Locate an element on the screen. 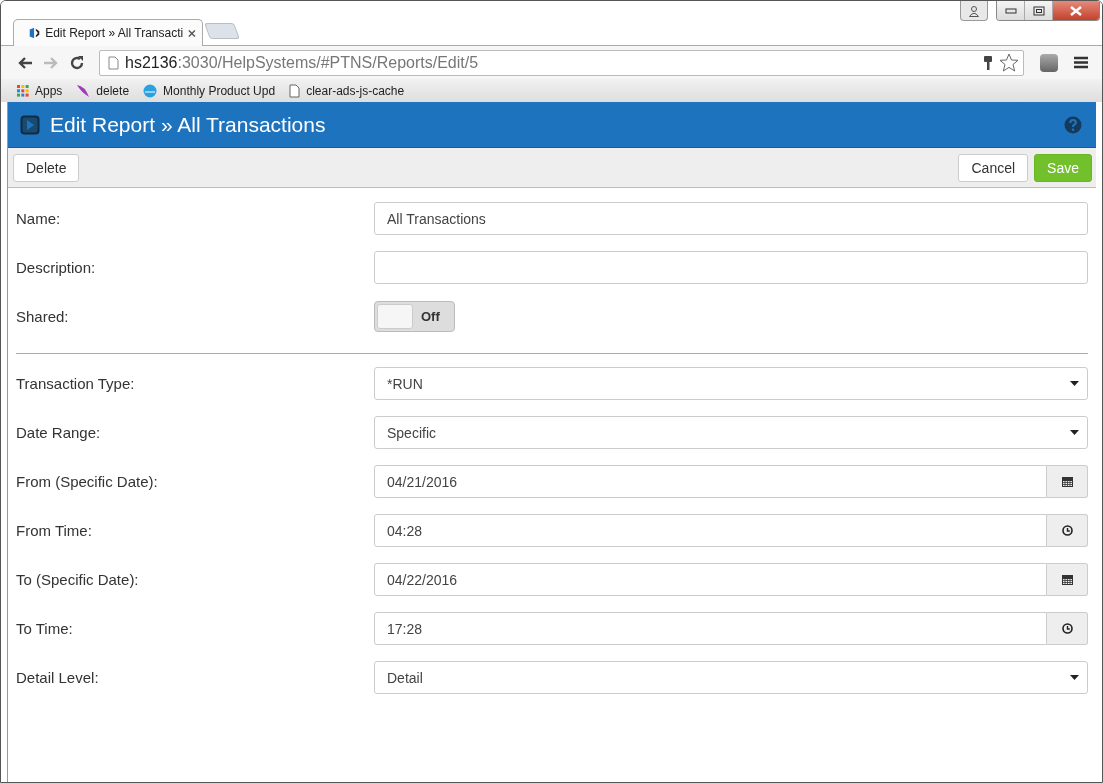 Image resolution: width=1103 pixels, height=783 pixels. tab-title: Edit Report » All Transacti is located at coordinates (114, 33).